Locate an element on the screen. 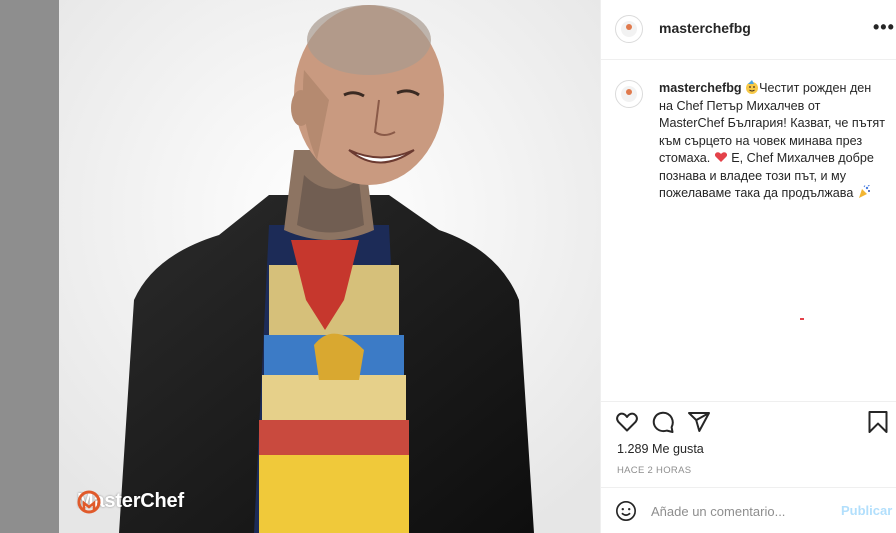 This screenshot has width=896, height=533. share-icon is located at coordinates (699, 422).